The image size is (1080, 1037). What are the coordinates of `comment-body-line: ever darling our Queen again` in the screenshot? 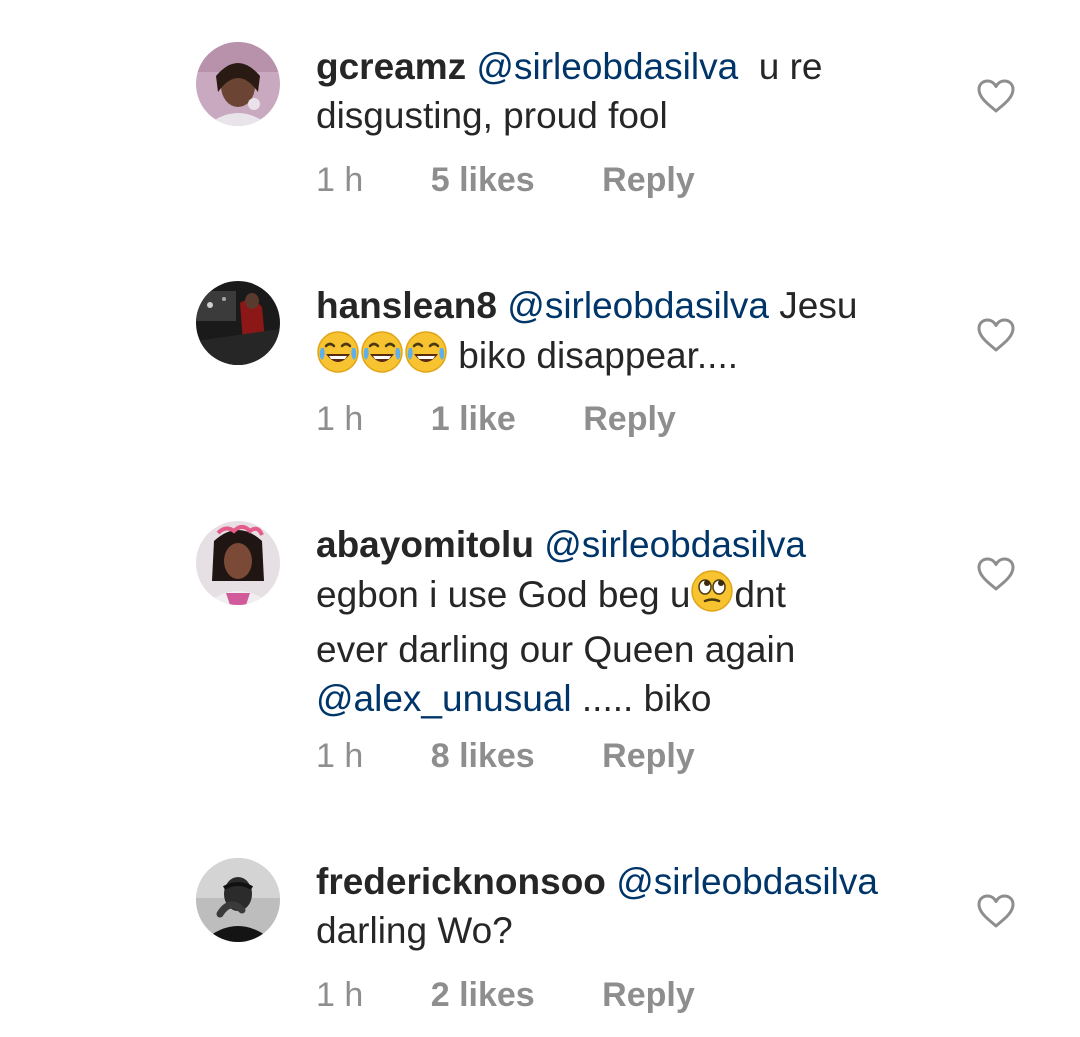 It's located at (556, 649).